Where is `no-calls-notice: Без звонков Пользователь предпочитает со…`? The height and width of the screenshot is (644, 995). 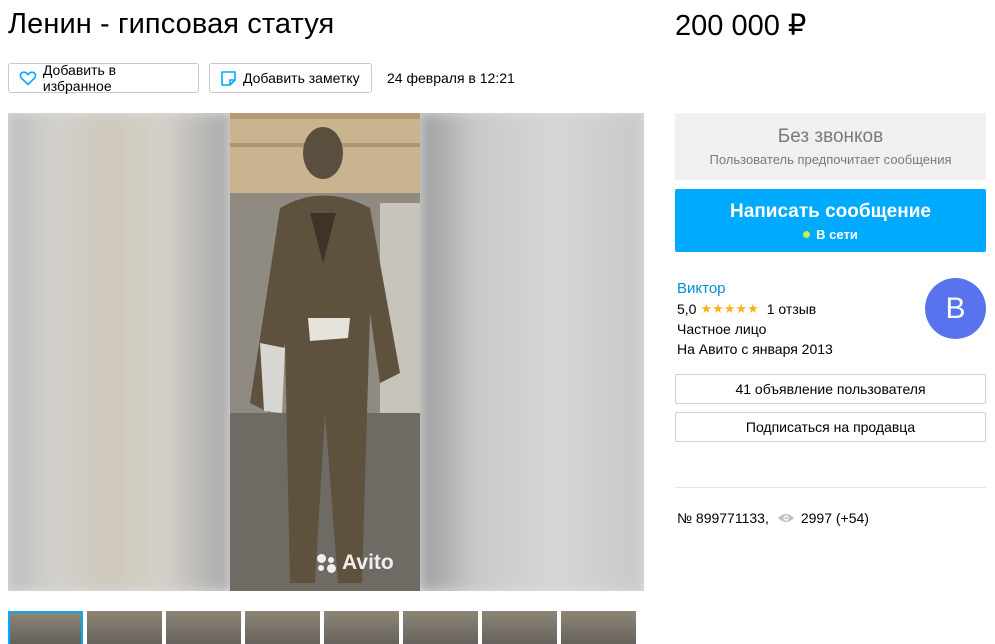 no-calls-notice: Без звонков Пользователь предпочитает со… is located at coordinates (830, 146).